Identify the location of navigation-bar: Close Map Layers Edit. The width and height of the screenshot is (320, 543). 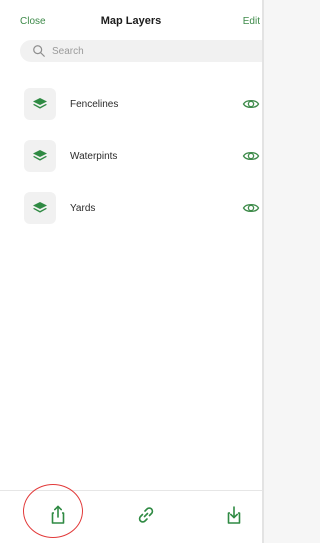
(131, 19).